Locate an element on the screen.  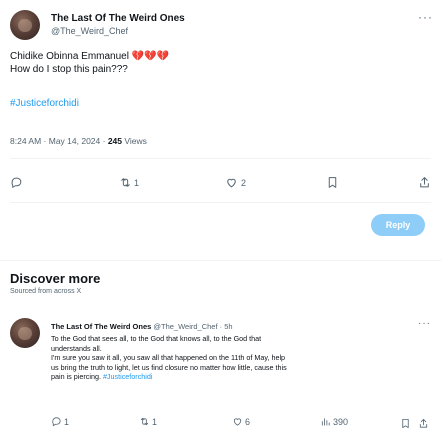
tweet-timestamp: 8:24 AM · May 14, 2024 · 245 Views is located at coordinates (78, 141).